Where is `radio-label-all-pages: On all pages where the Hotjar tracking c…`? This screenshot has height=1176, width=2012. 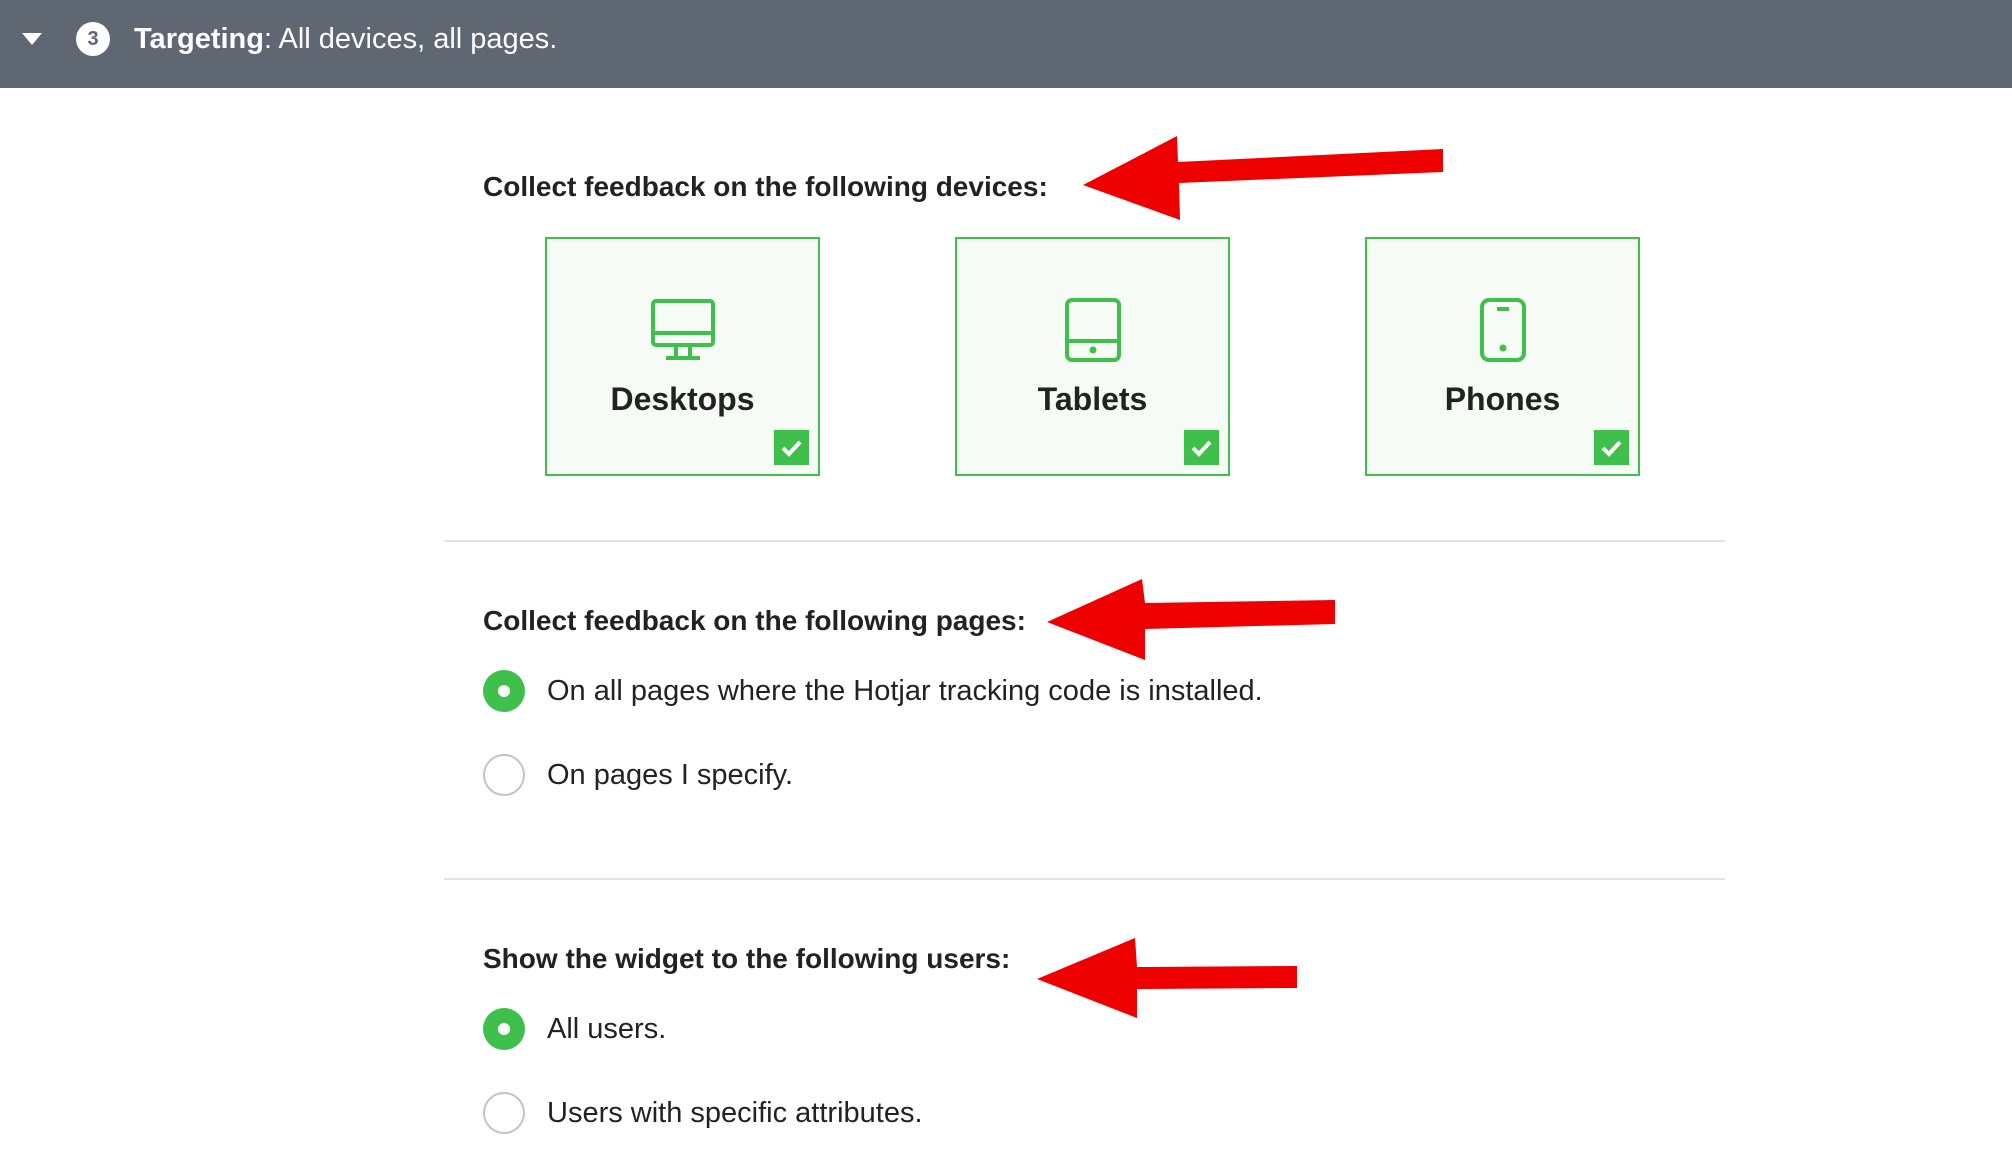 radio-label-all-pages: On all pages where the Hotjar tracking c… is located at coordinates (905, 691).